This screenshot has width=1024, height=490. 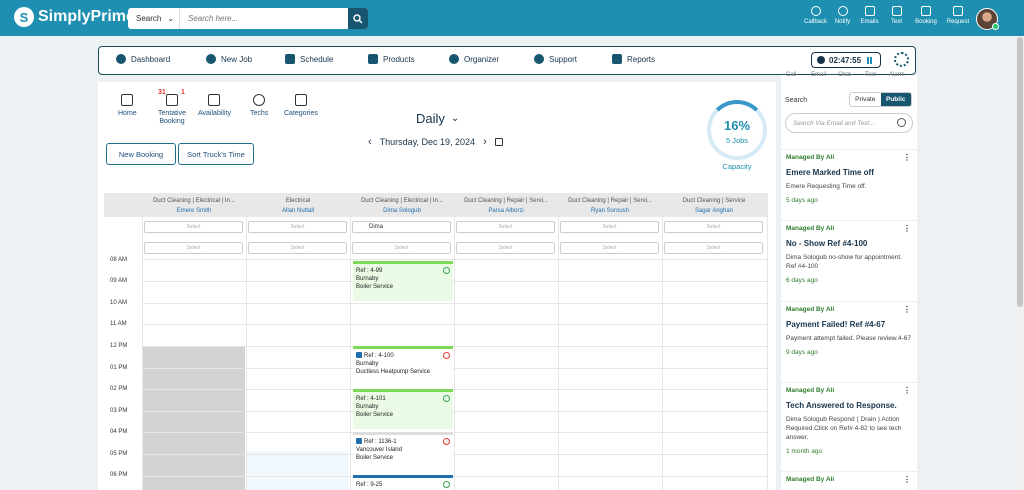 What do you see at coordinates (401, 227) in the screenshot?
I see `truck-select: Dima` at bounding box center [401, 227].